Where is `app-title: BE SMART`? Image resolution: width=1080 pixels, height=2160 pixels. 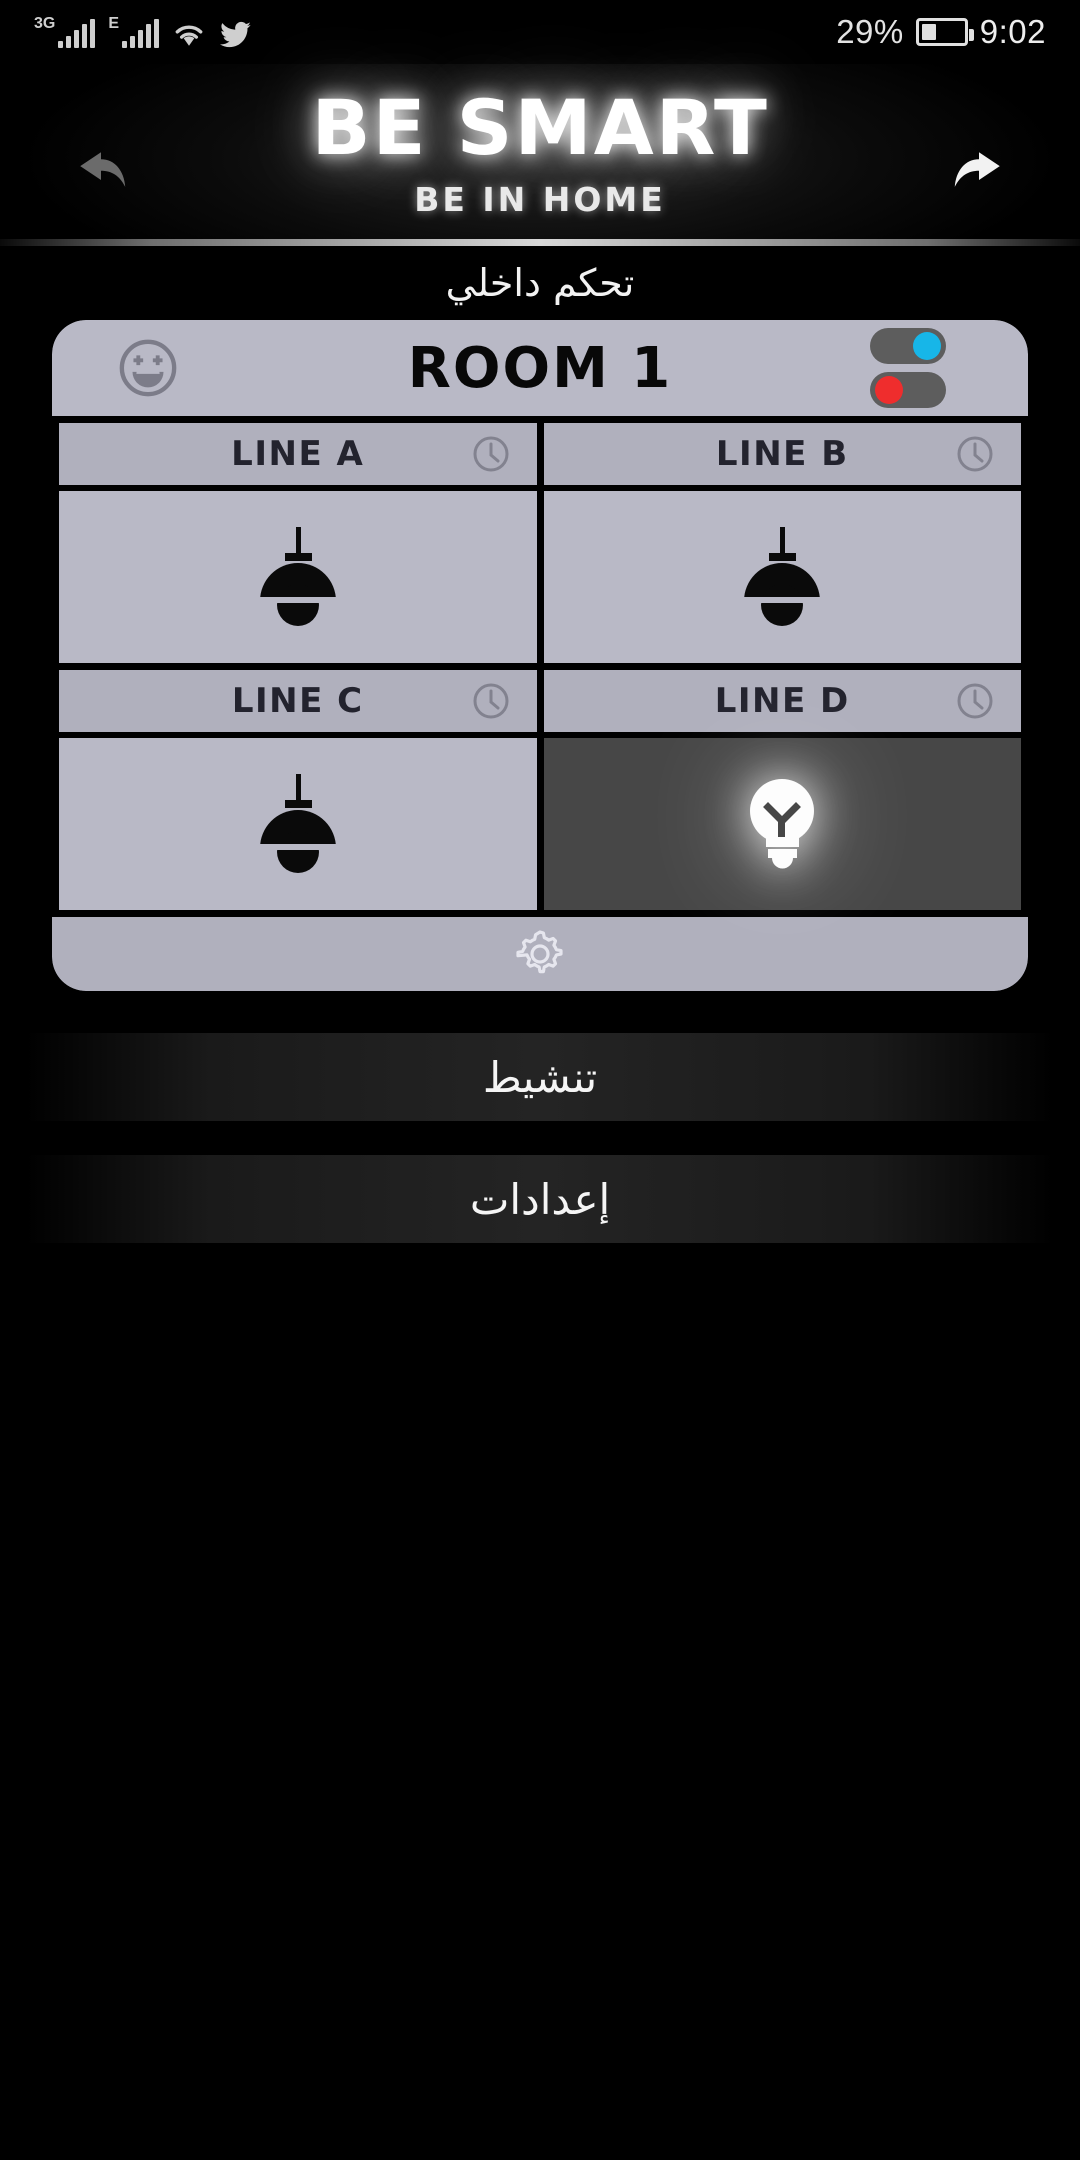
app-title: BE SMART is located at coordinates (540, 127).